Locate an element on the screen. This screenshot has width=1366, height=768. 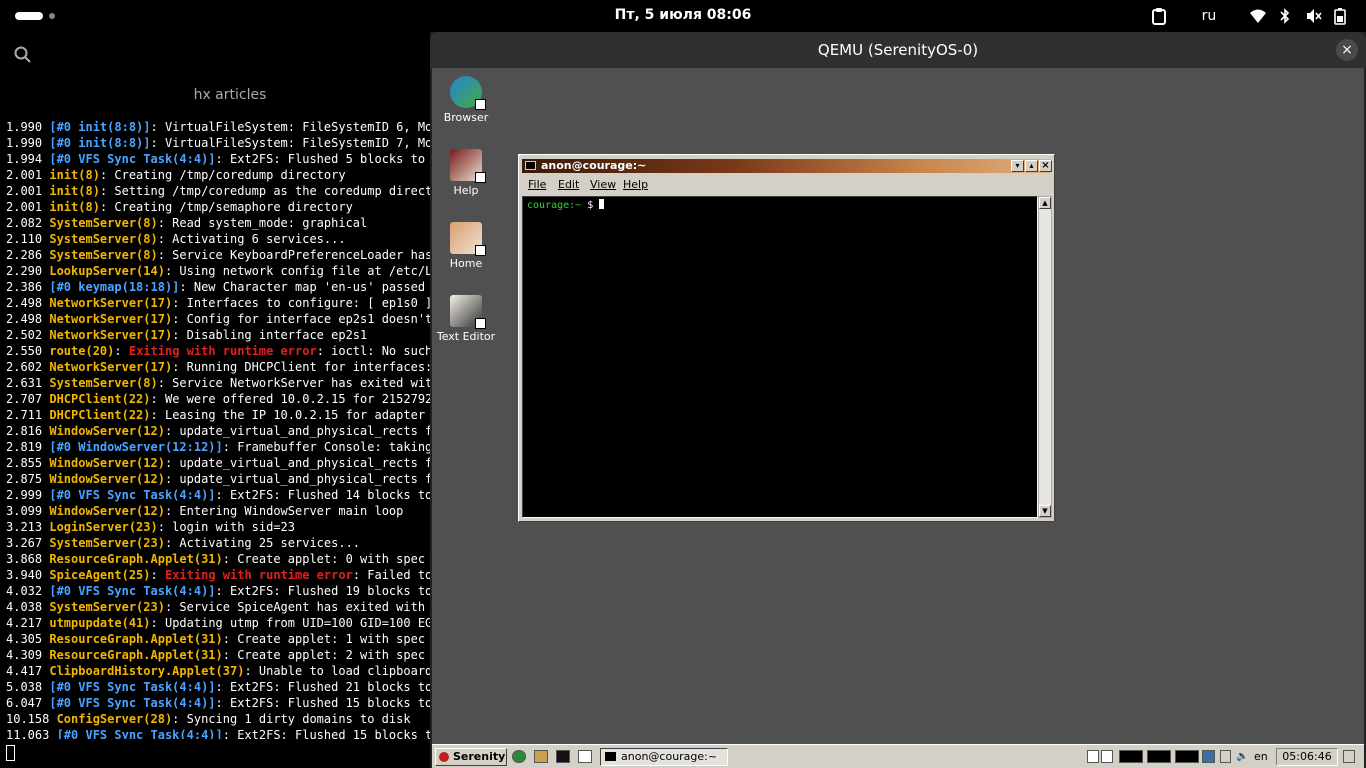
terminal-title-bar: anon@courage:~ ▾ ▴ × is located at coordinates (787, 166).